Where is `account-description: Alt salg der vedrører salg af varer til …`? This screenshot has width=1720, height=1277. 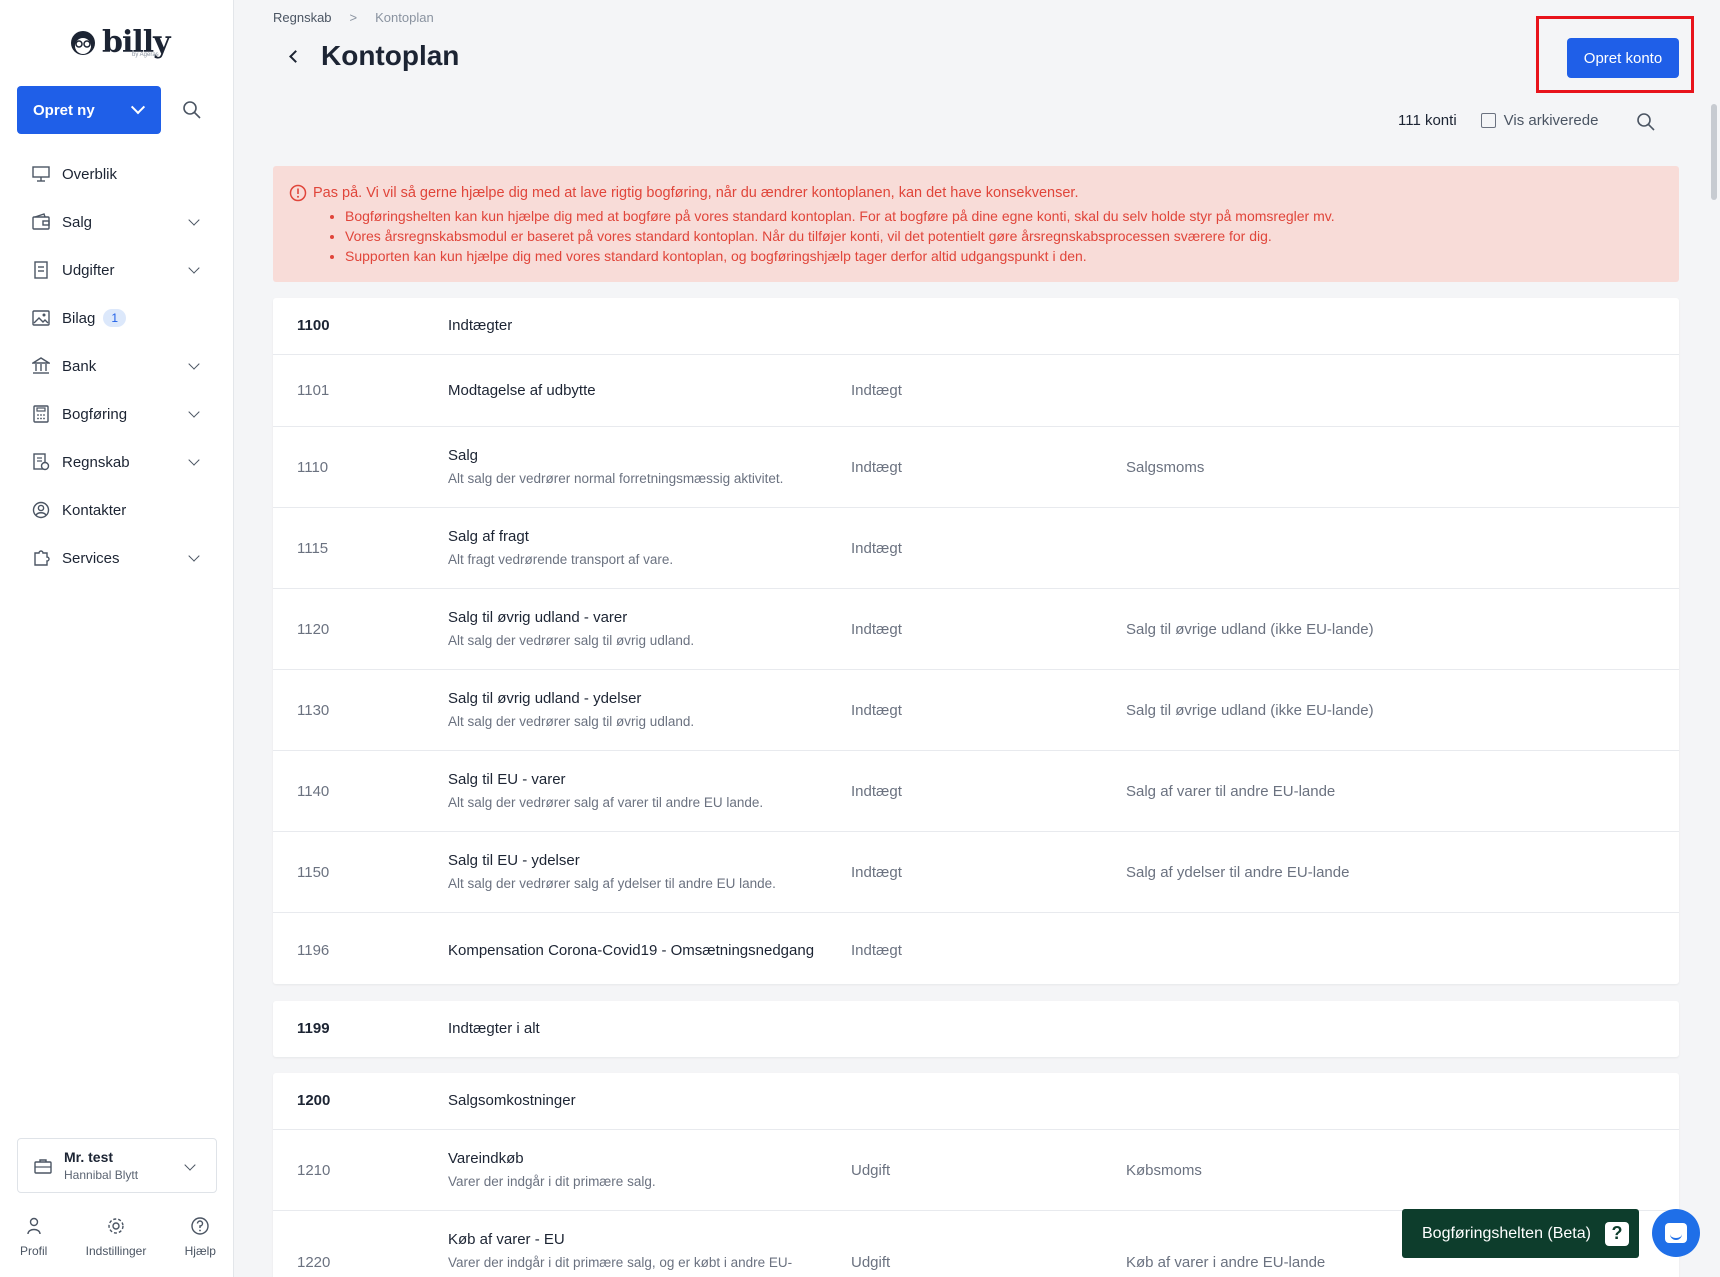
account-description: Alt salg der vedrører salg af varer til … is located at coordinates (606, 802).